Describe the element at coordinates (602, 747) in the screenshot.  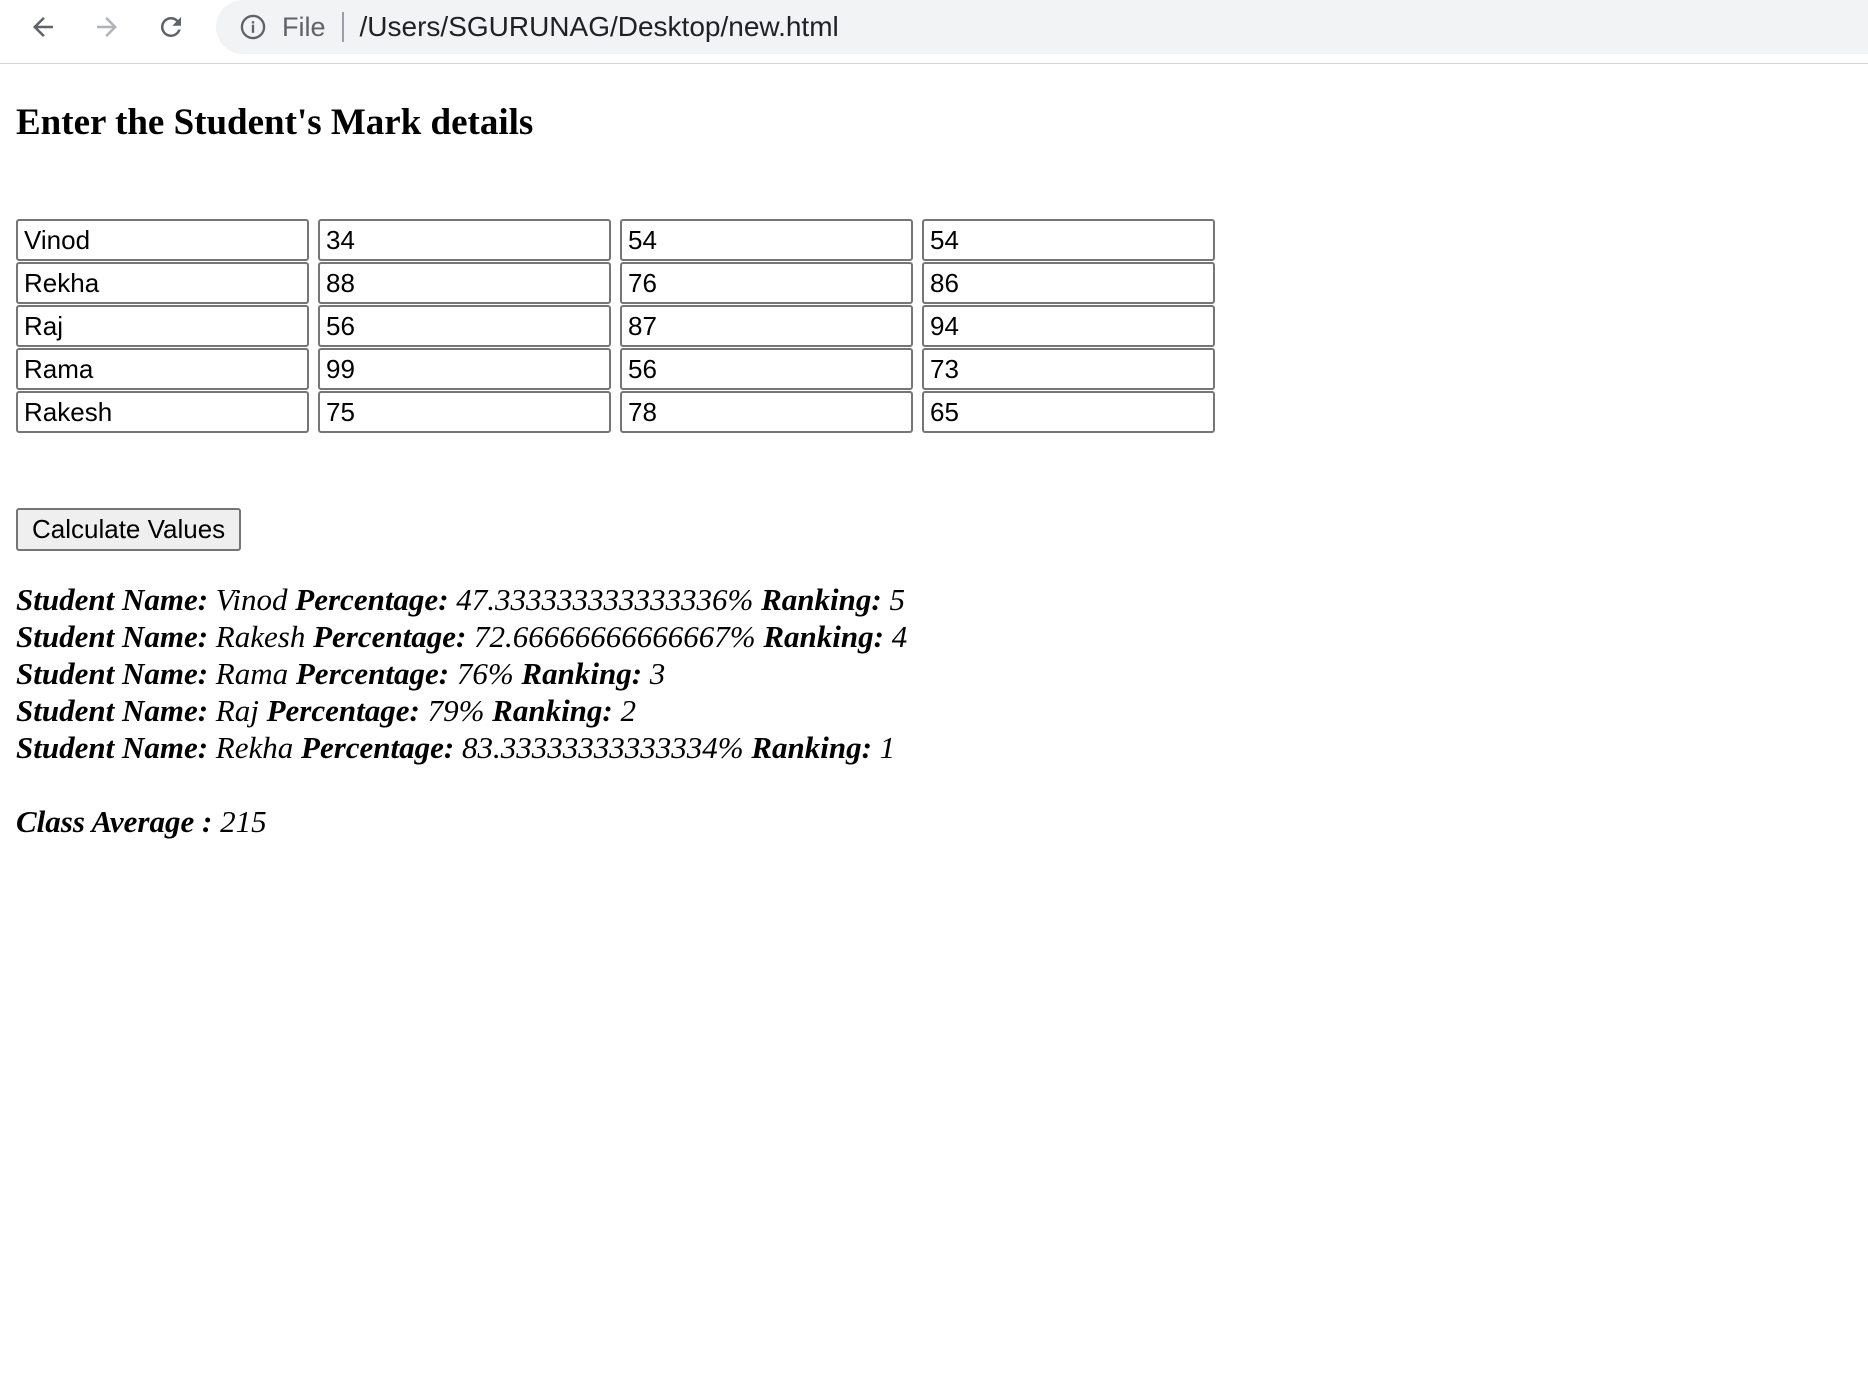
I see `result-percentage: 83.33333333333334%` at that location.